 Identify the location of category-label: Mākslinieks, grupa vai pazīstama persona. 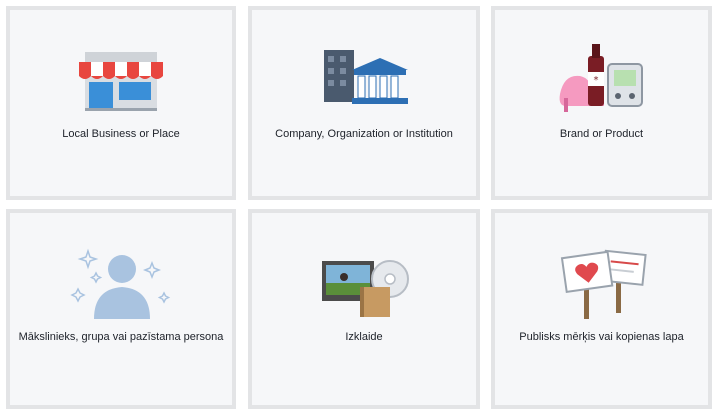
(121, 337).